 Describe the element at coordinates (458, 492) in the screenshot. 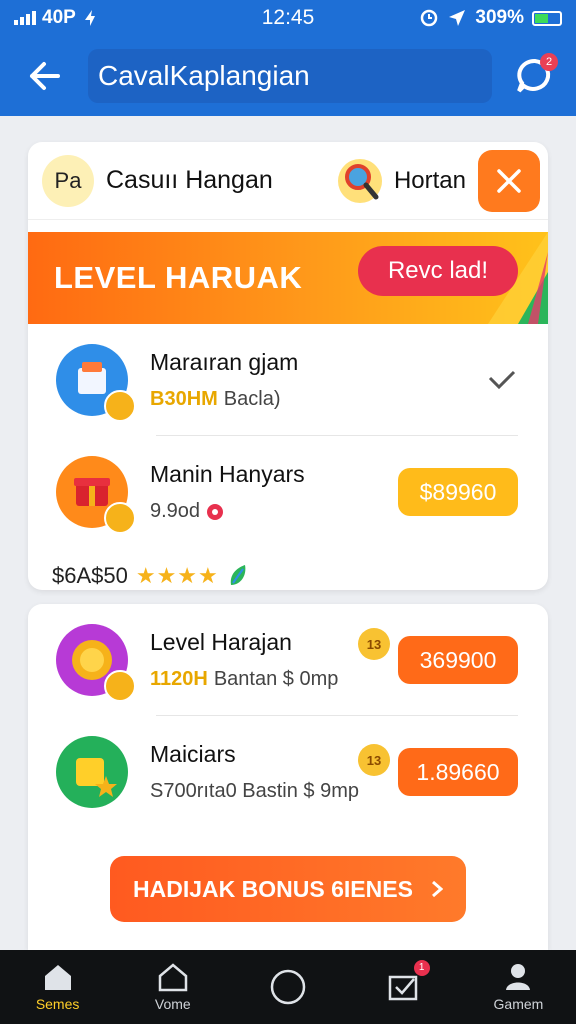

I see `price-button: $89960` at that location.